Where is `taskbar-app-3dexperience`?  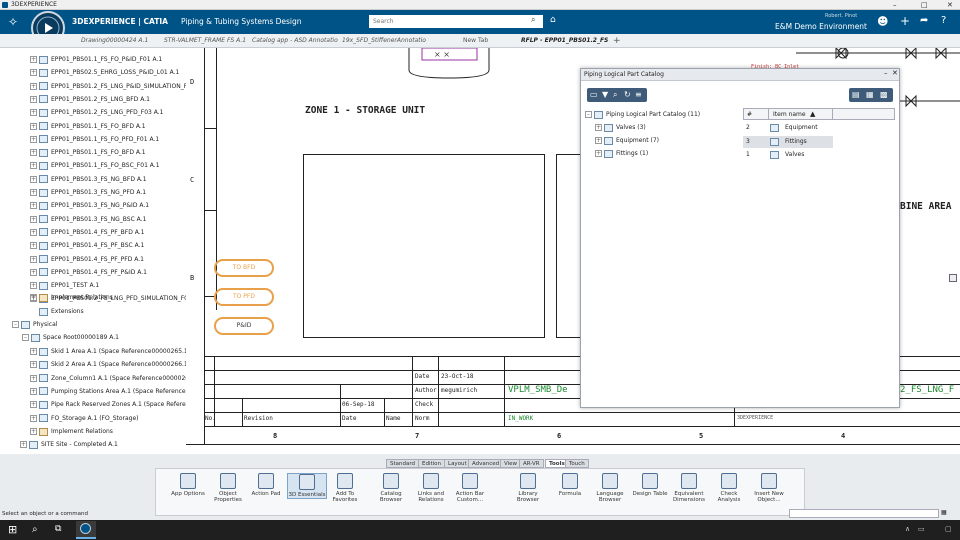
taskbar-app-3dexperience is located at coordinates (86, 530).